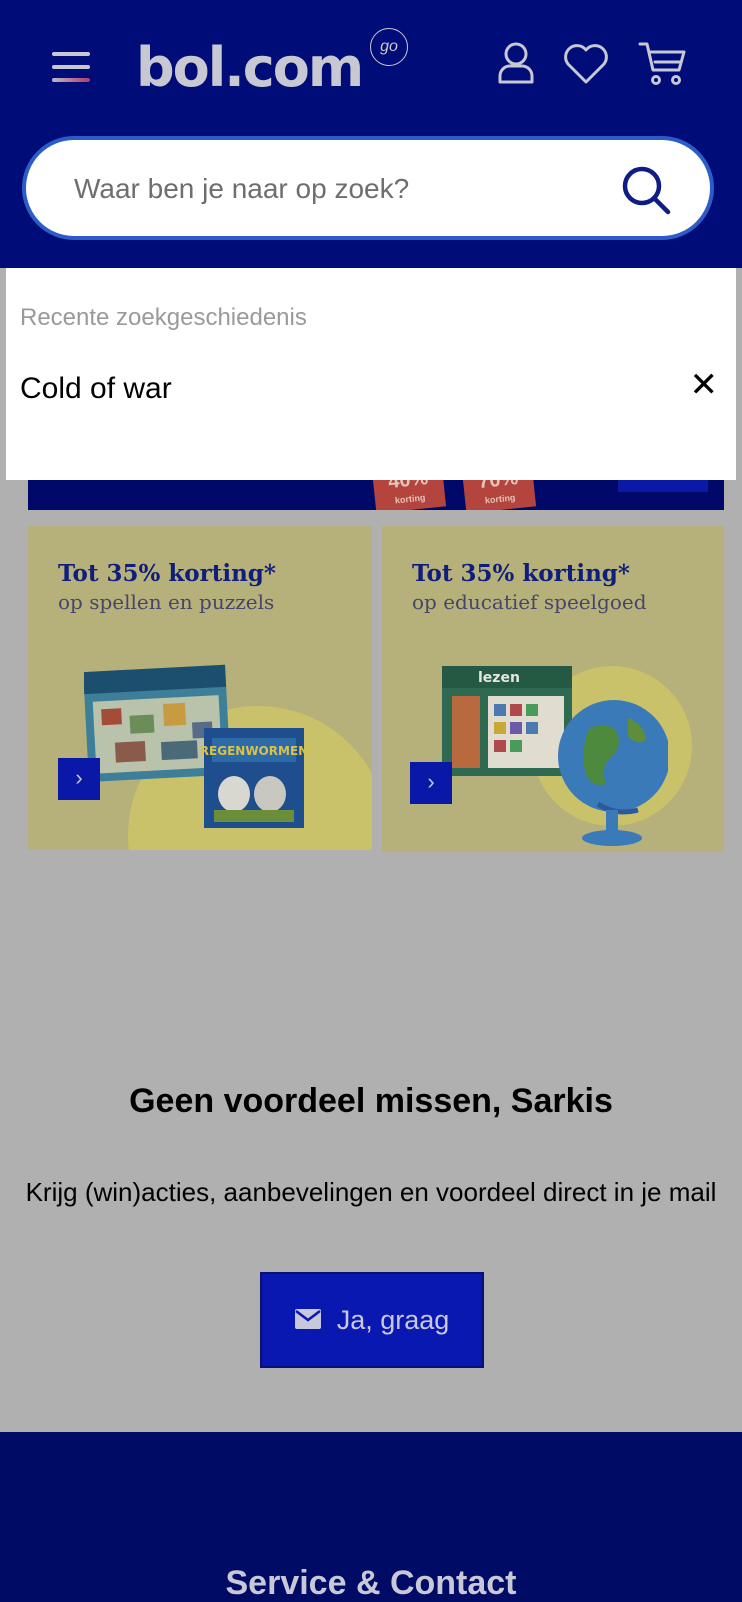 This screenshot has height=1602, width=742. What do you see at coordinates (516, 64) in the screenshot?
I see `account-icon` at bounding box center [516, 64].